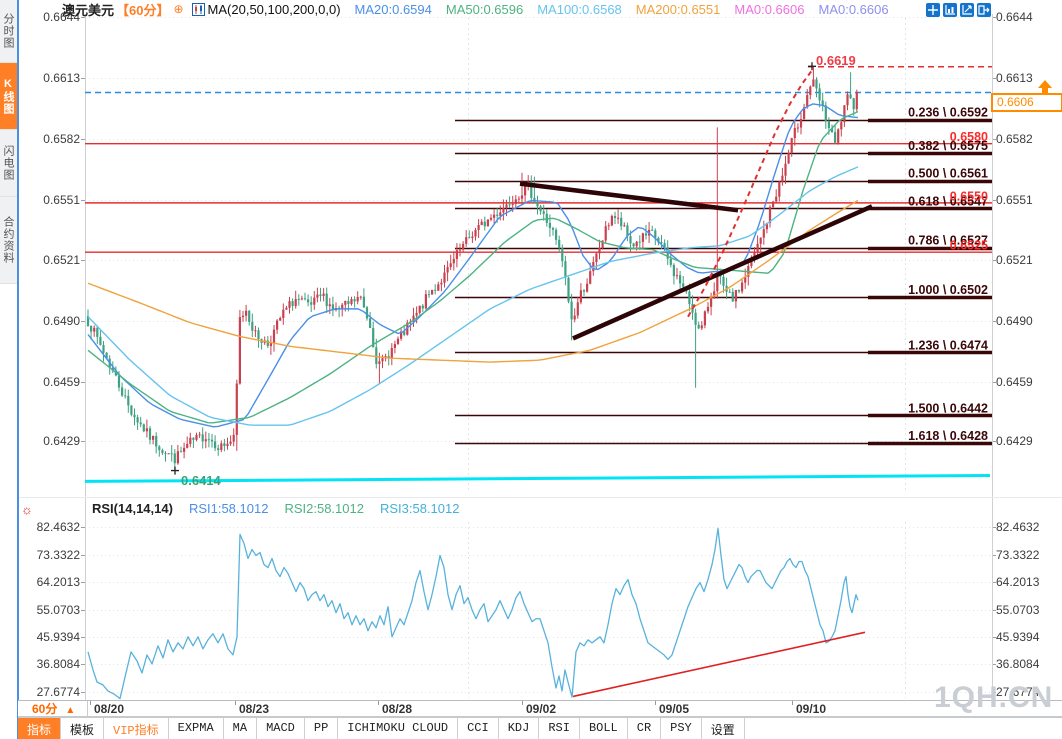 This screenshot has width=1062, height=739. Describe the element at coordinates (201, 480) in the screenshot. I see `swing-low-label: 0.6414` at that location.